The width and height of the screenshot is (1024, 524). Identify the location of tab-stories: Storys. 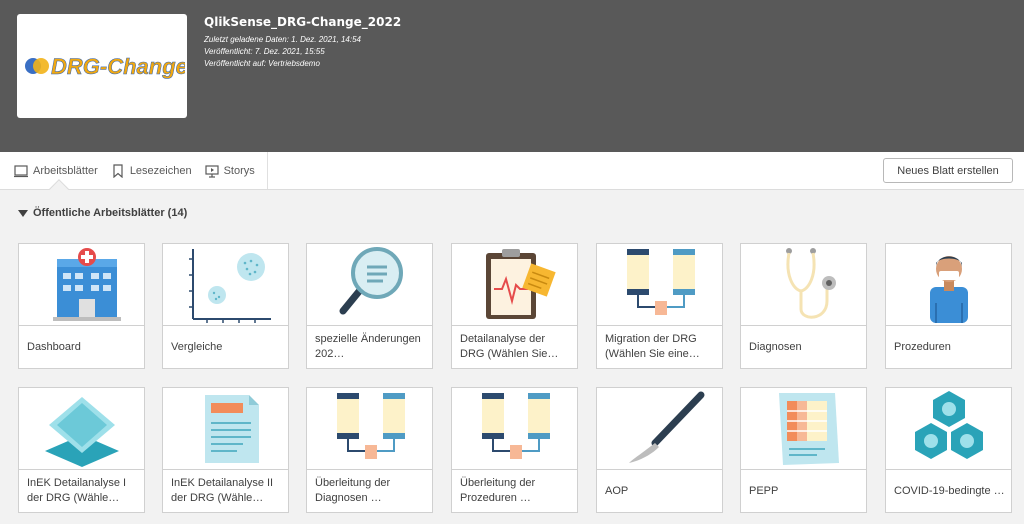
(229, 171).